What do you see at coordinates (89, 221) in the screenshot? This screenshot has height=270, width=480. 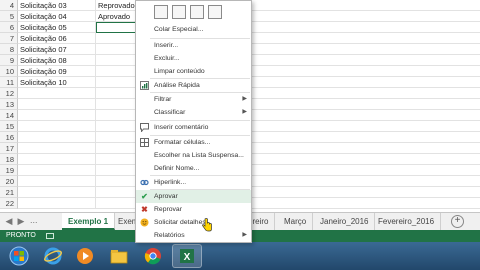 I see `tab-exemplo-1: Exemplo 1` at bounding box center [89, 221].